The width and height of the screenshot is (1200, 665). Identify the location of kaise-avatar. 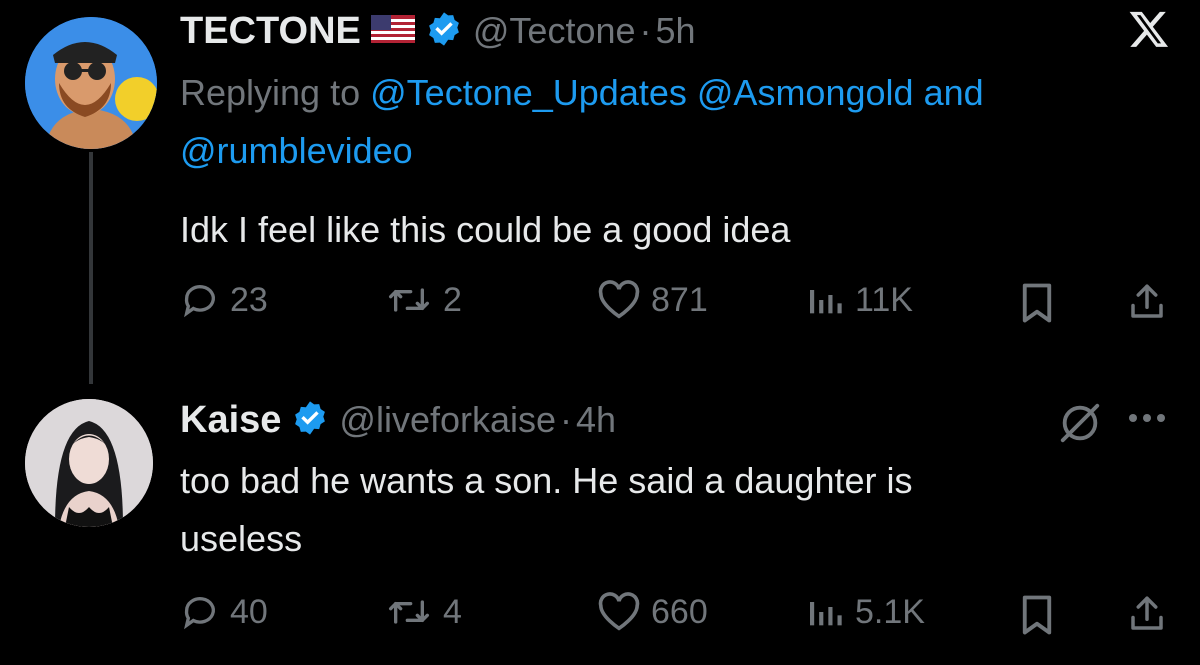
(89, 463).